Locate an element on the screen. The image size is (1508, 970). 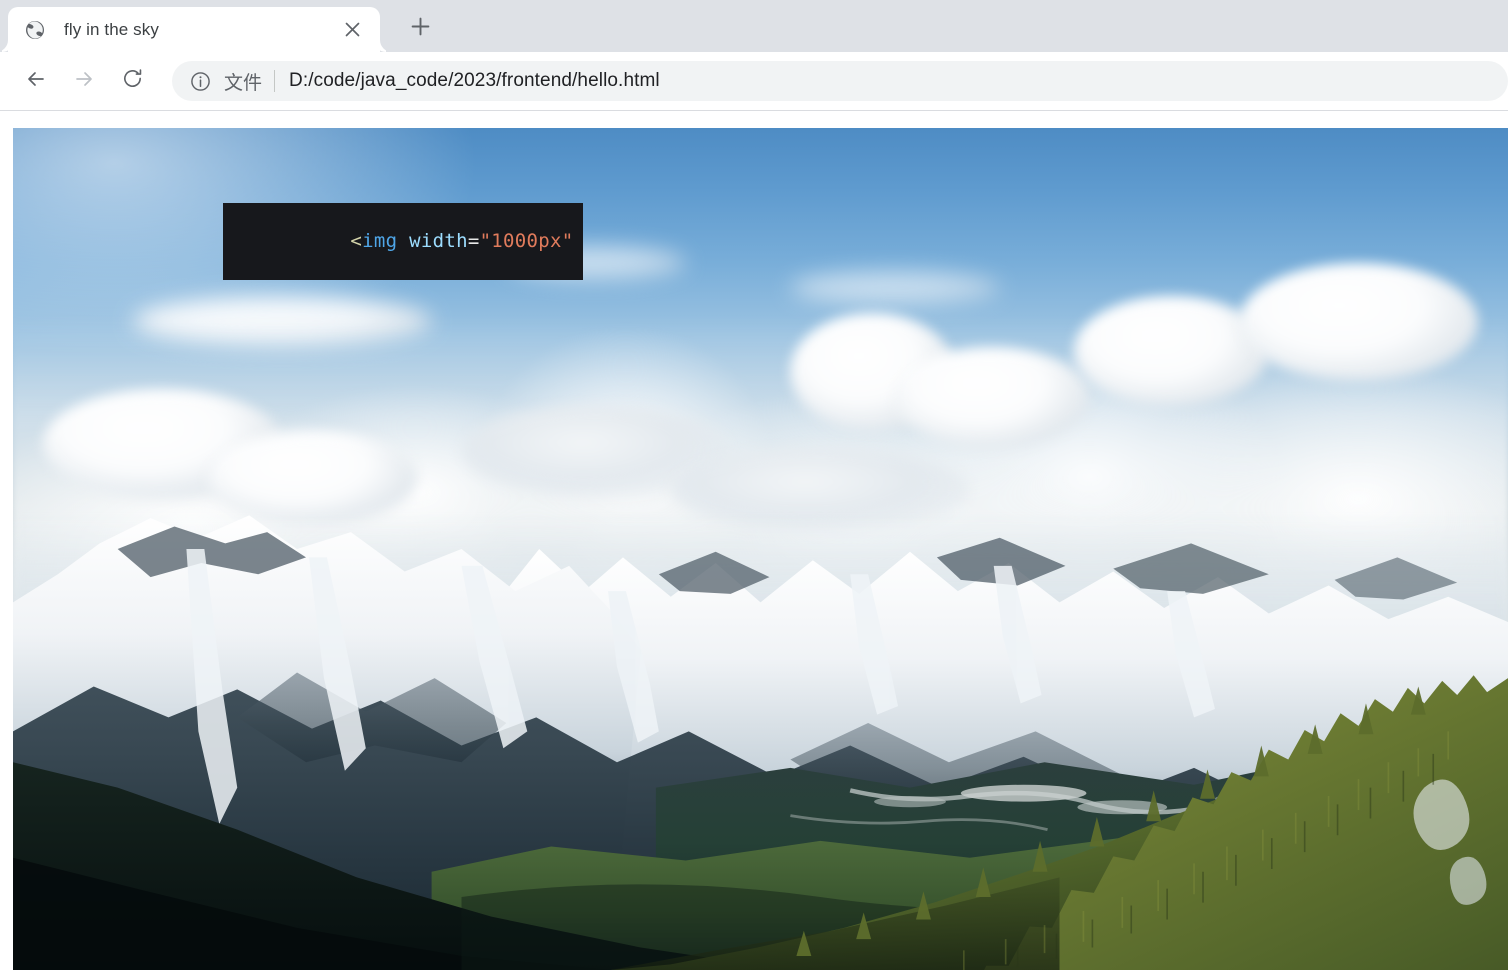
arrow-left-icon is located at coordinates (36, 81).